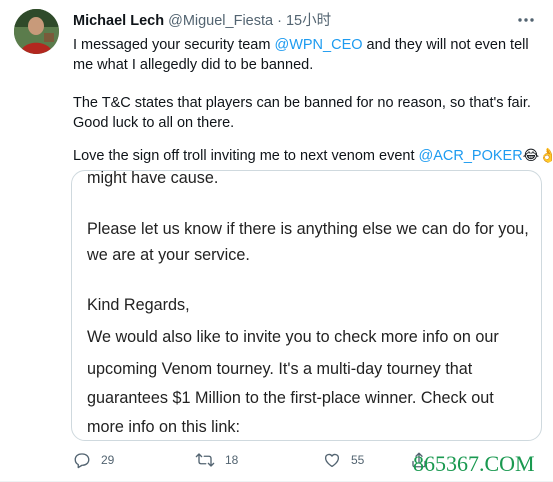  Describe the element at coordinates (205, 460) in the screenshot. I see `retweet-icon` at that location.